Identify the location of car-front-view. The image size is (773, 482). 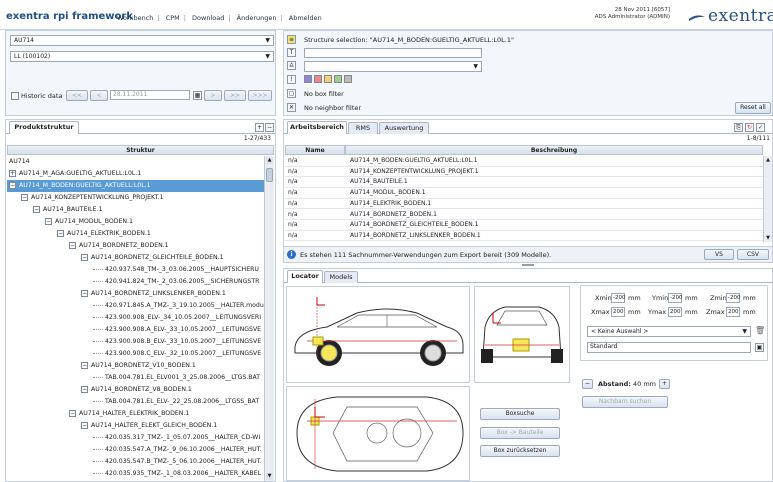
(522, 334).